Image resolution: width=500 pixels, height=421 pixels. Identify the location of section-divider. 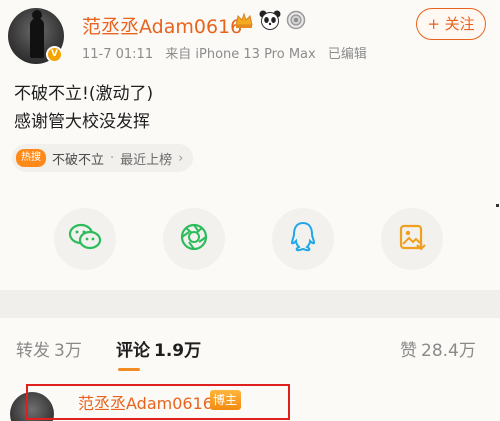
(250, 304).